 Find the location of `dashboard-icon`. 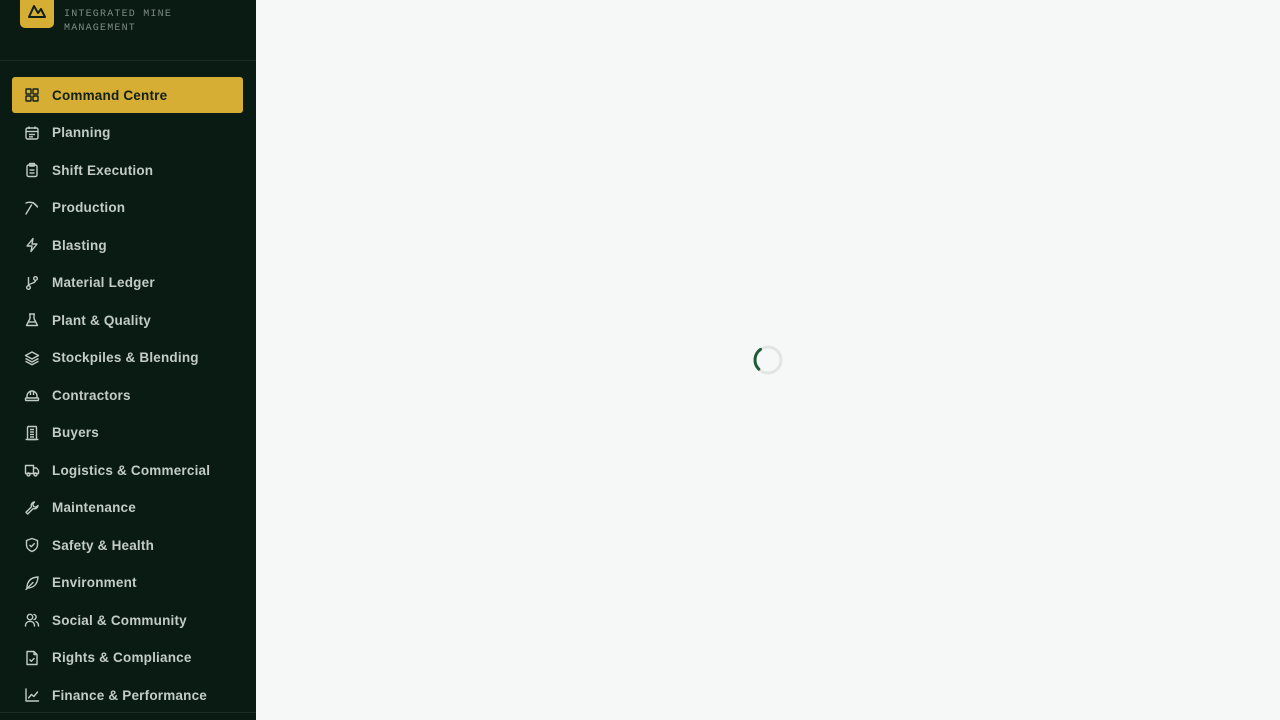

dashboard-icon is located at coordinates (32, 95).